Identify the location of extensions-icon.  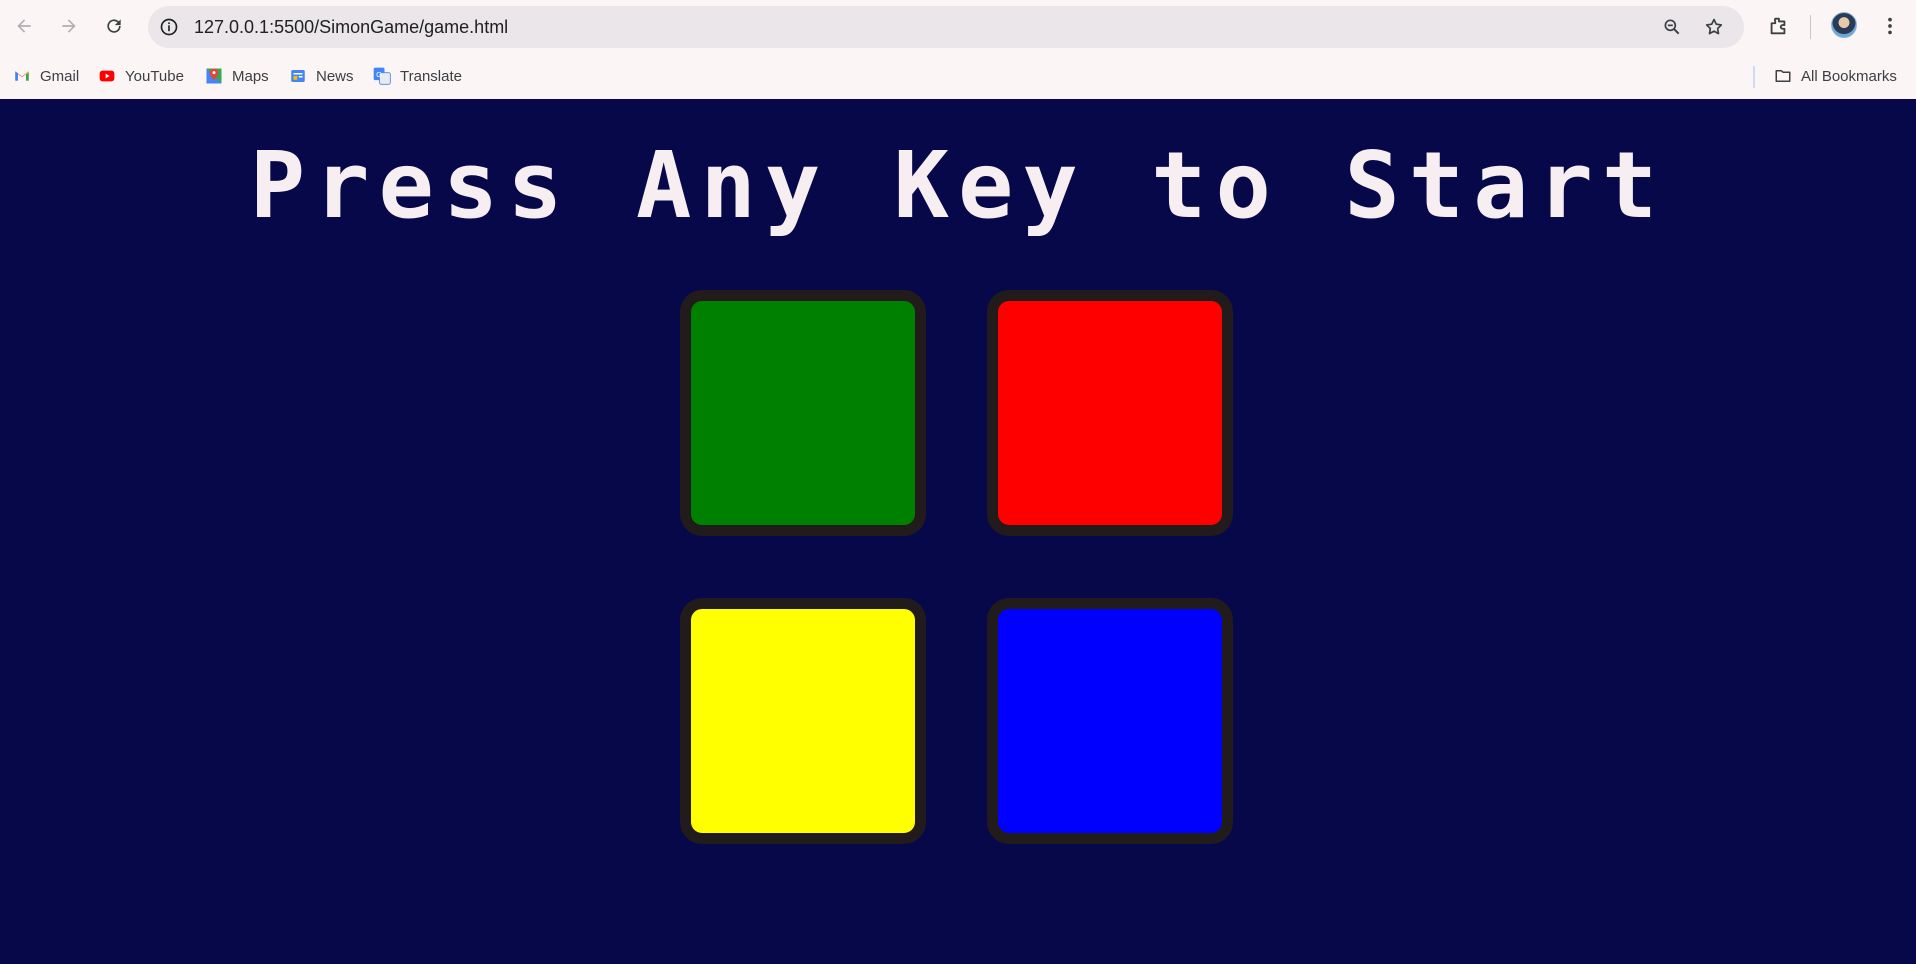
(1778, 26).